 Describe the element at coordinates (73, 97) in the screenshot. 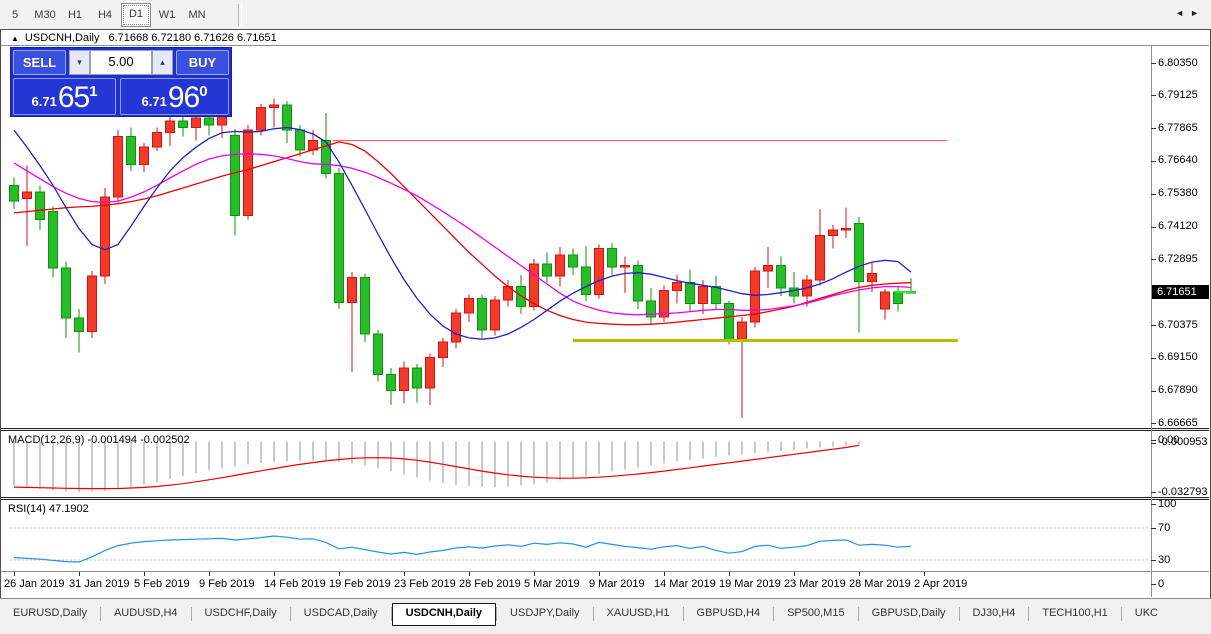

I see `sell-price-big: 65` at that location.